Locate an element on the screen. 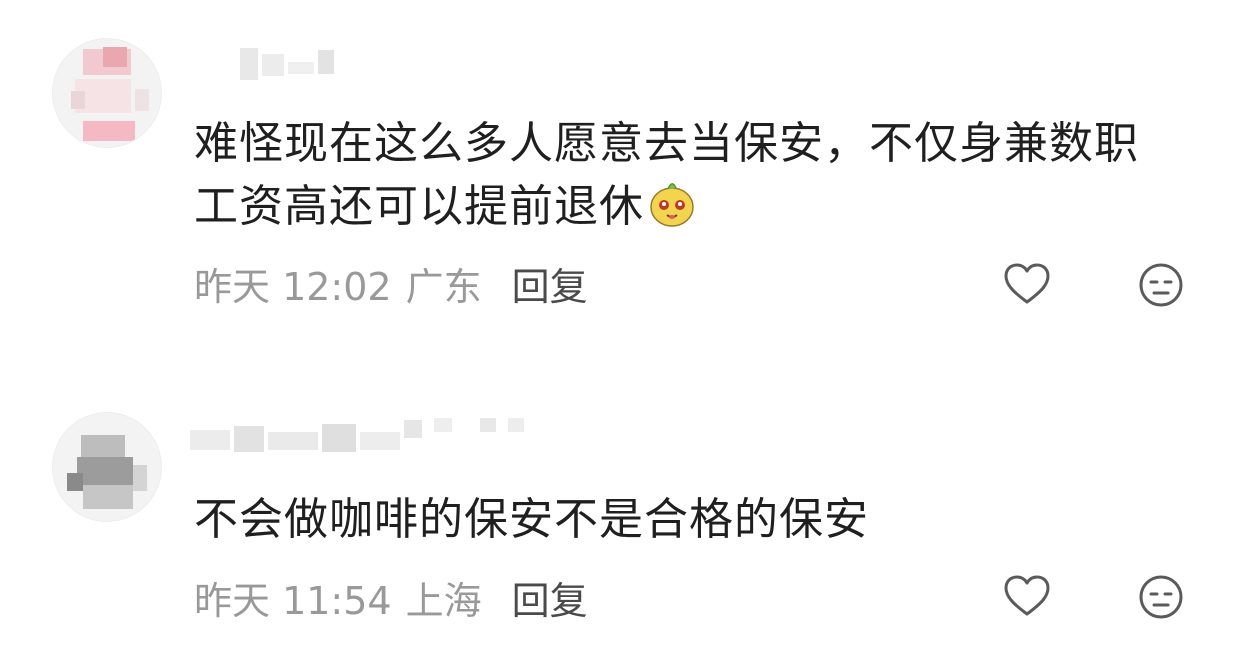 The width and height of the screenshot is (1256, 645). comment-time: 昨天 12:02 is located at coordinates (293, 286).